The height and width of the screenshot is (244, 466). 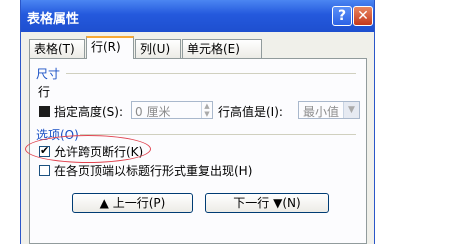 I want to click on height-spinner: 0 厘米 ▲ ▼, so click(x=172, y=110).